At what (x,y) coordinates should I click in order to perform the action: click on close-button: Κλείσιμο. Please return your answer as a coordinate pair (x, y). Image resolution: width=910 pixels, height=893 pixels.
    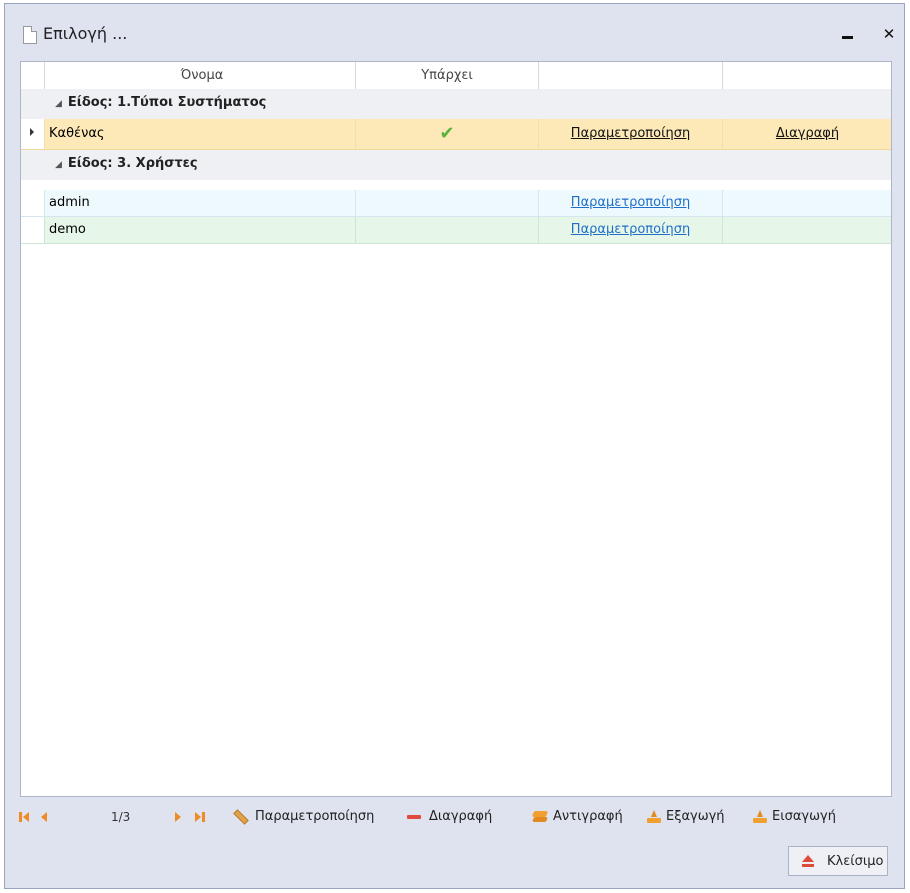
    Looking at the image, I should click on (838, 861).